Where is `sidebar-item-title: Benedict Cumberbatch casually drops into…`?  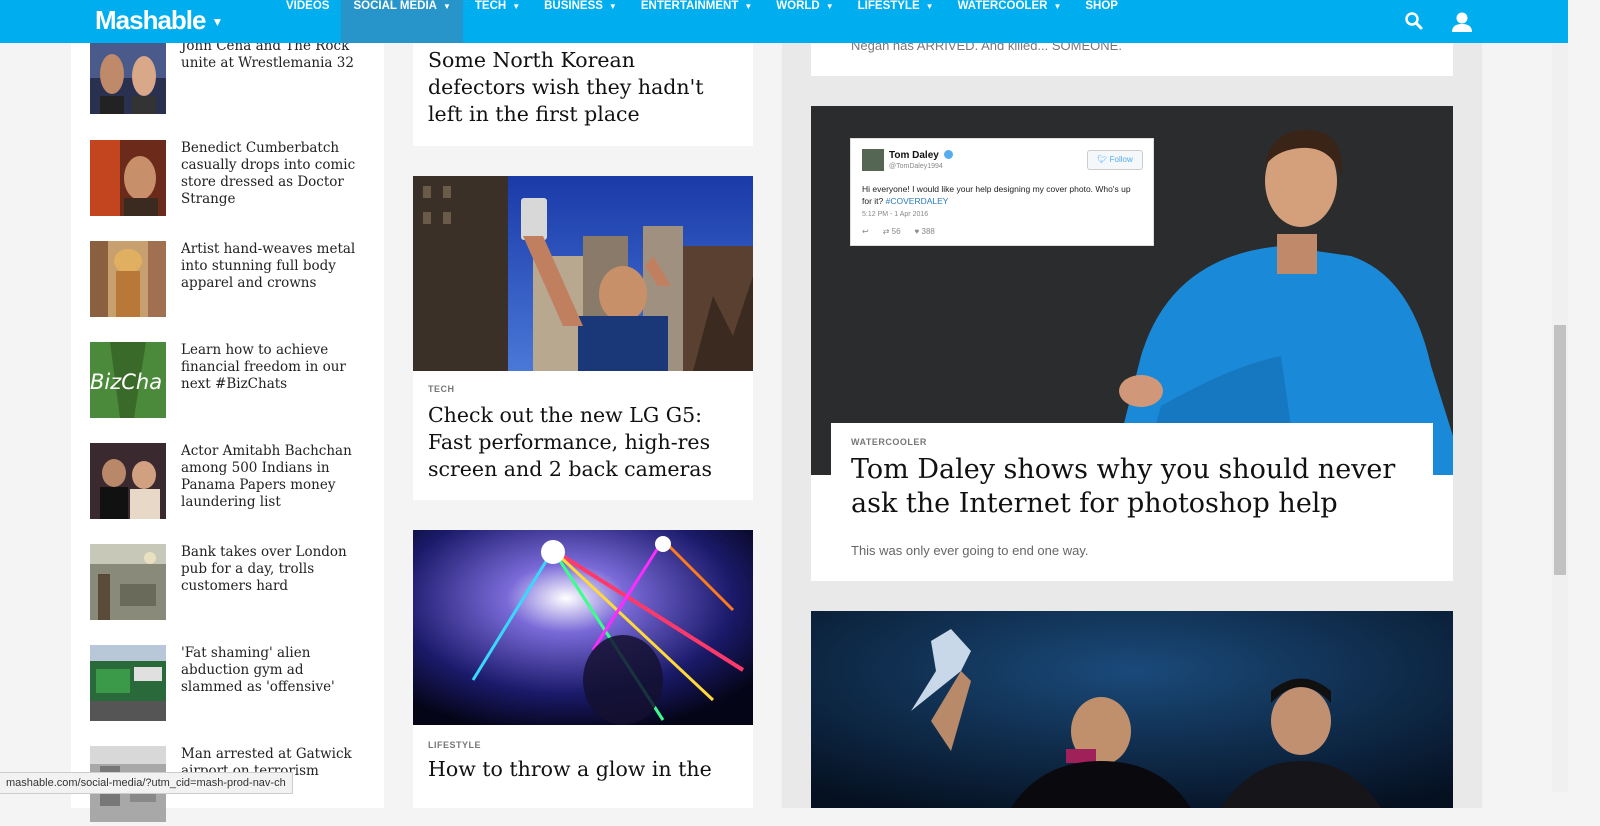
sidebar-item-title: Benedict Cumberbatch casually drops into… is located at coordinates (273, 174).